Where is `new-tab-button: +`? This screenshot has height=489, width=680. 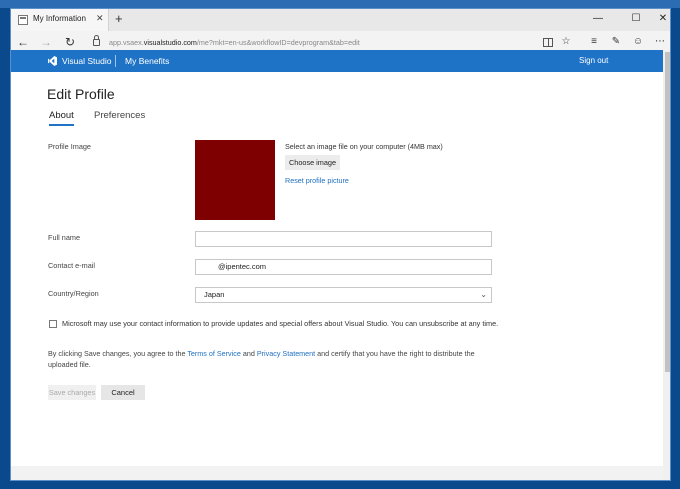
new-tab-button: + is located at coordinates (119, 18).